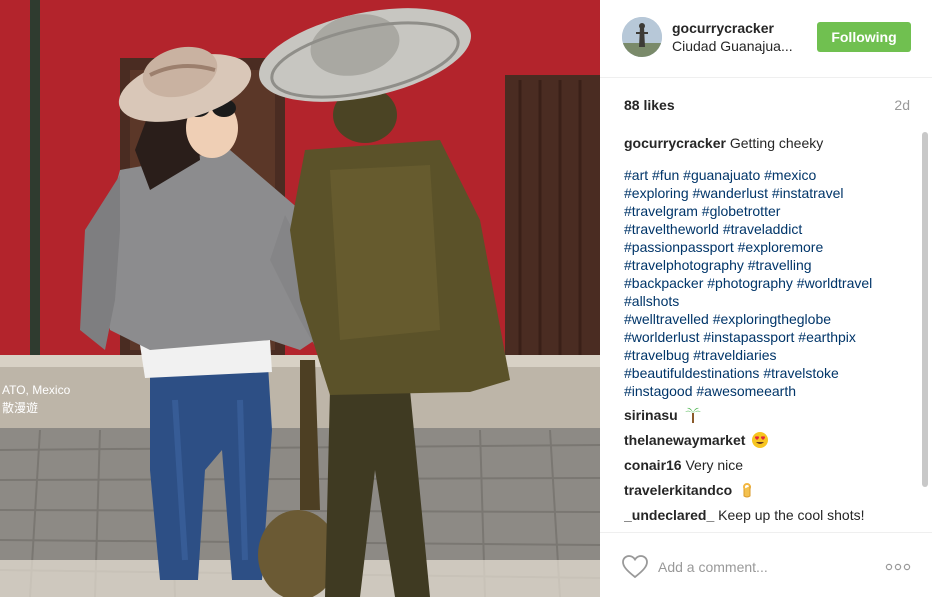 Image resolution: width=932 pixels, height=597 pixels. I want to click on hashtag-line: #exploring #wanderlust #instatravel, so click(769, 193).